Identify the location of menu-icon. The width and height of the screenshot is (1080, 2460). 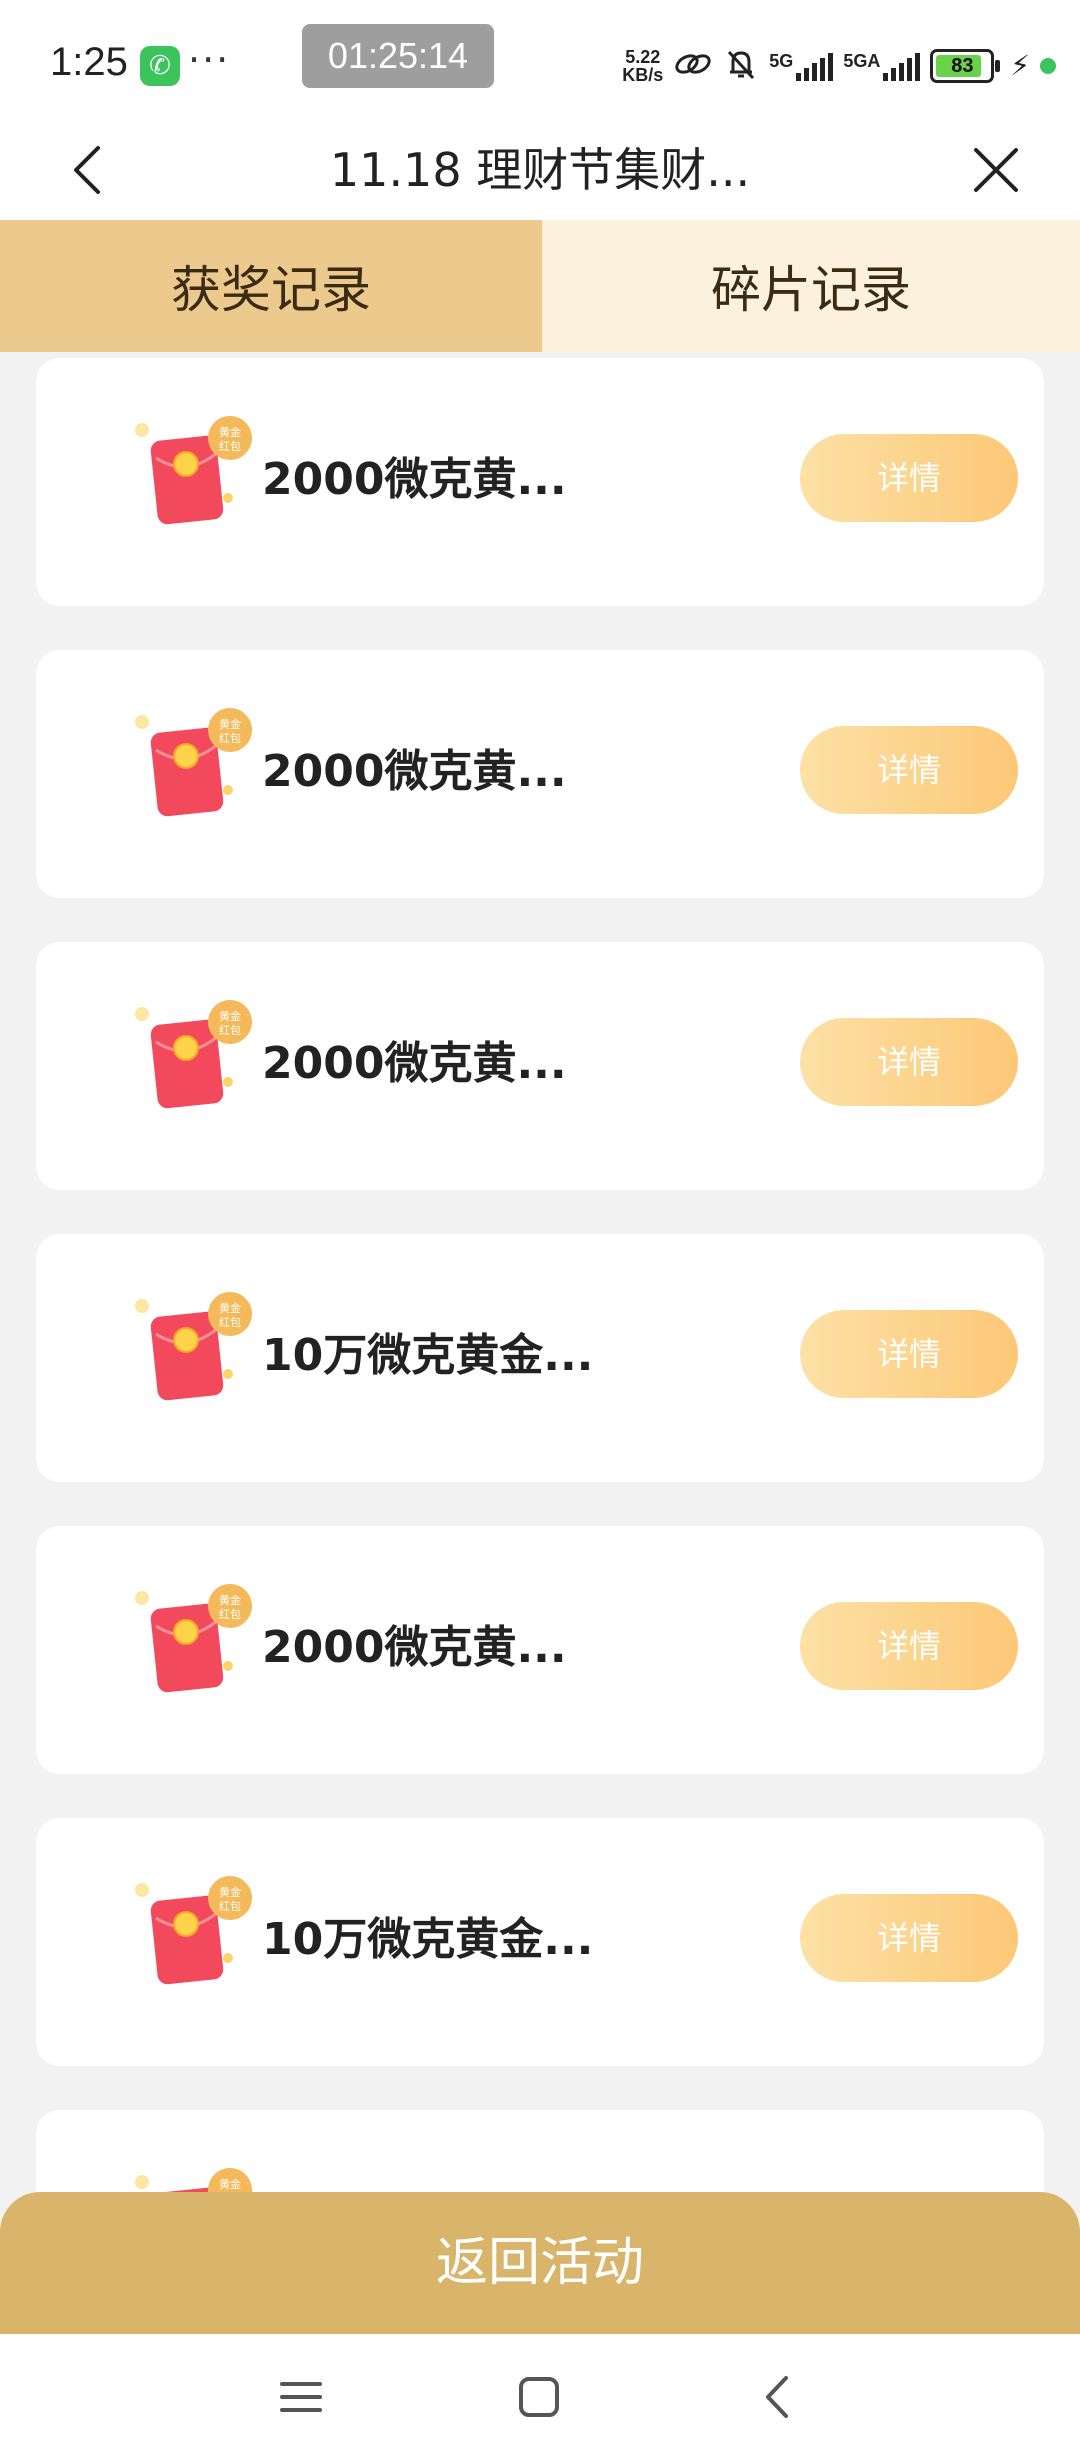
(301, 2397).